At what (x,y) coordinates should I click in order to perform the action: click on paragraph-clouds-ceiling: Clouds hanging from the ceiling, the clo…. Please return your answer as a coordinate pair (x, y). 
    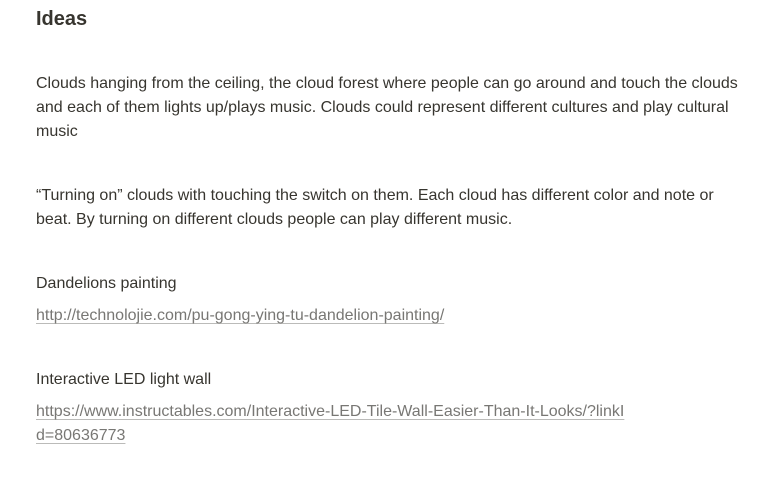
    Looking at the image, I should click on (387, 107).